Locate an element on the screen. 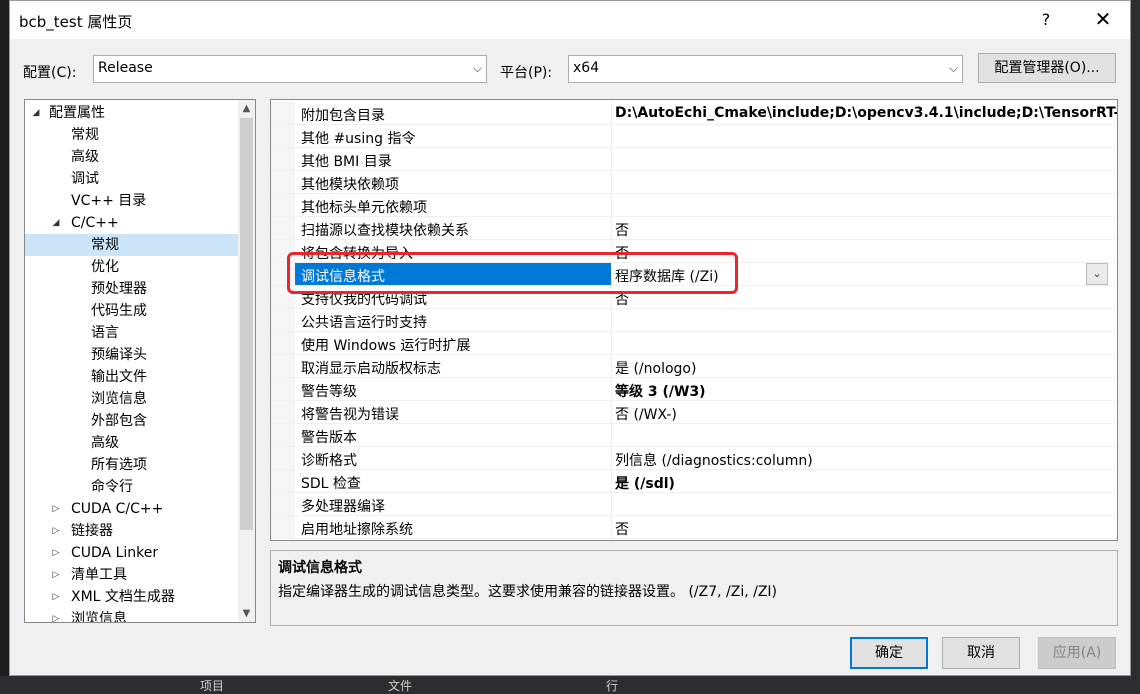  tree-item: 所有选项 is located at coordinates (131, 465).